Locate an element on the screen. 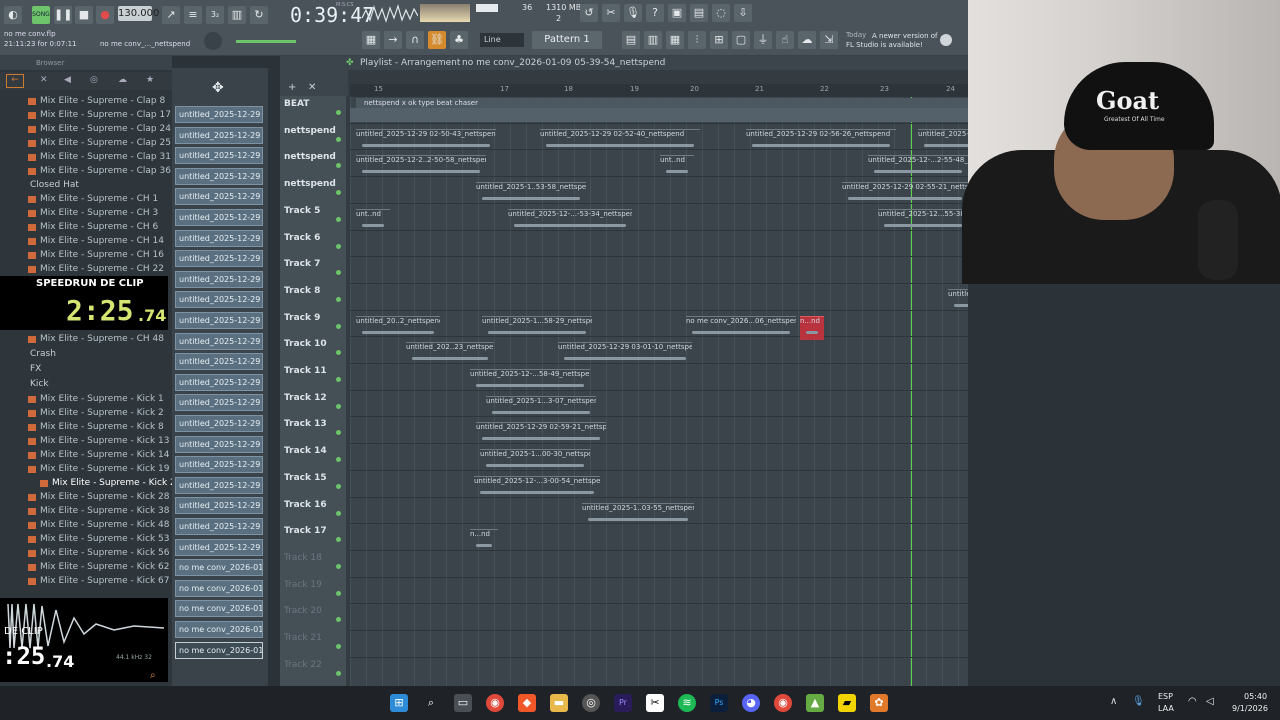  track-name: BEAT is located at coordinates (296, 104).